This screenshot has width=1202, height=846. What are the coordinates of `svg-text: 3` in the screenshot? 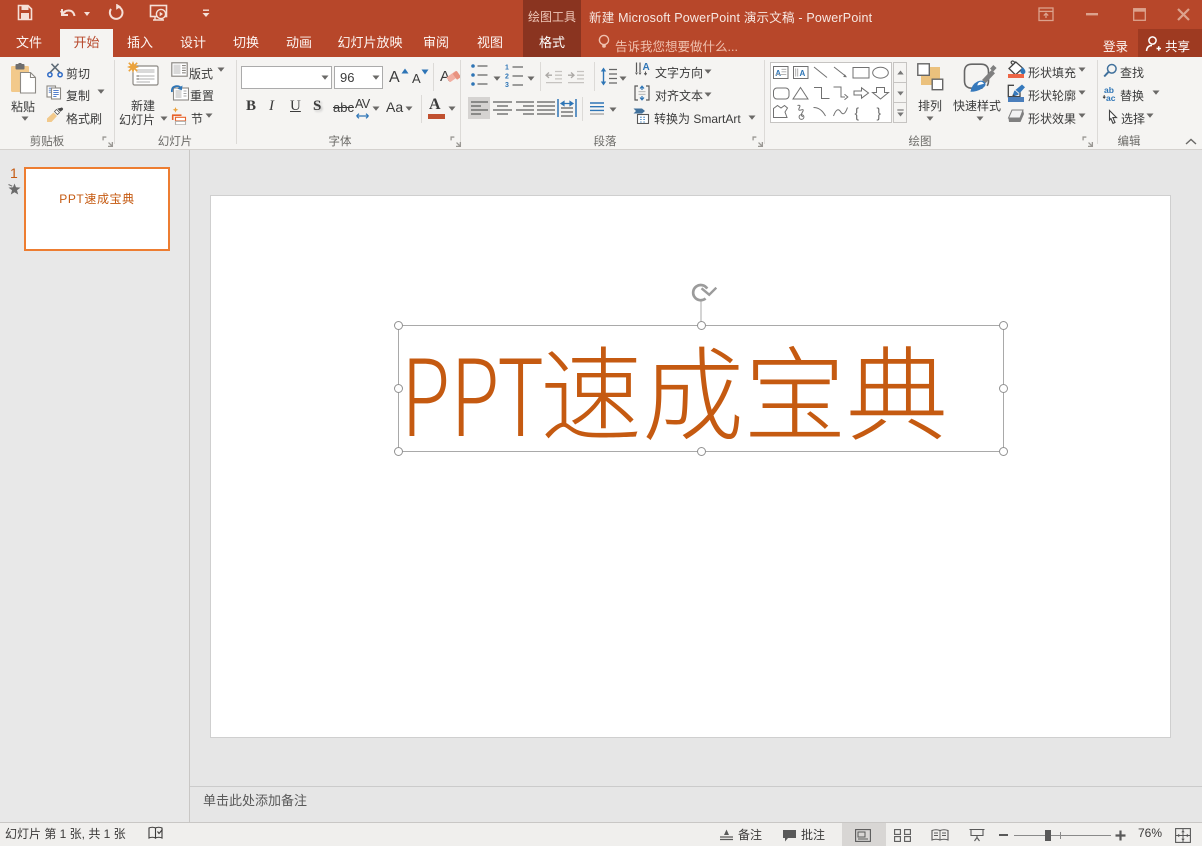 It's located at (507, 84).